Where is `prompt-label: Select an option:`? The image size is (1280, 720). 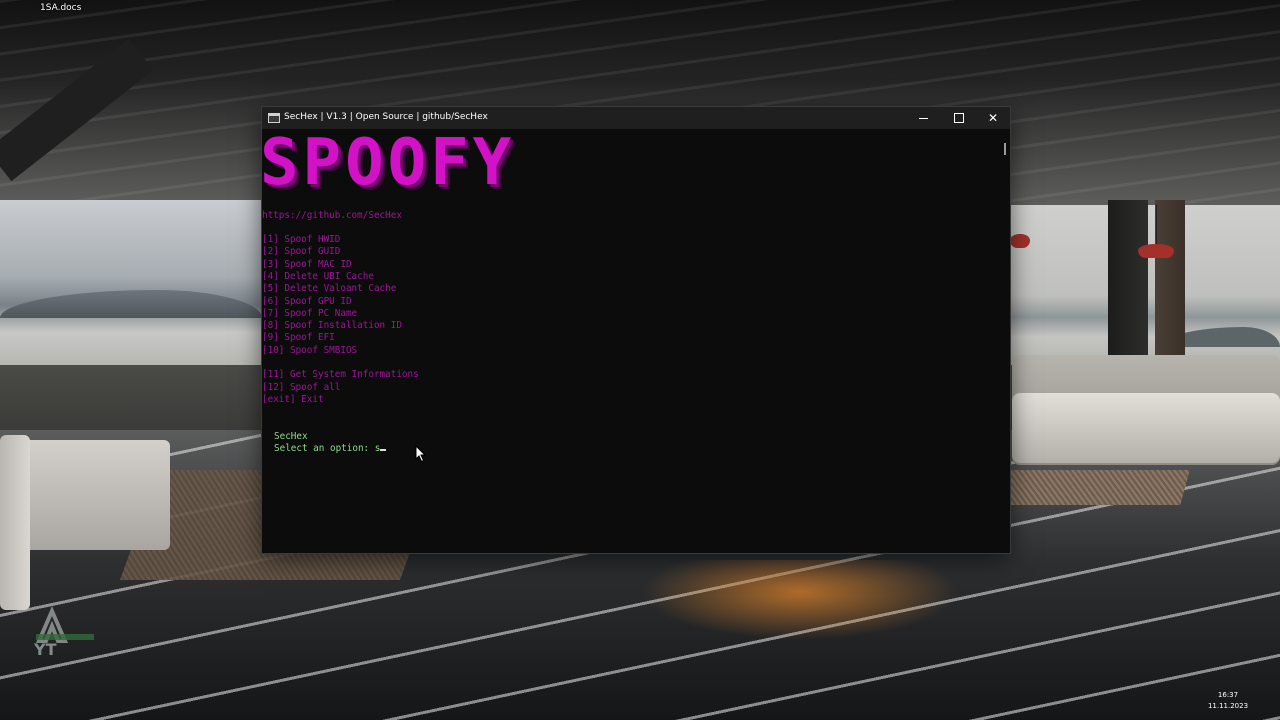 prompt-label: Select an option: is located at coordinates (324, 449).